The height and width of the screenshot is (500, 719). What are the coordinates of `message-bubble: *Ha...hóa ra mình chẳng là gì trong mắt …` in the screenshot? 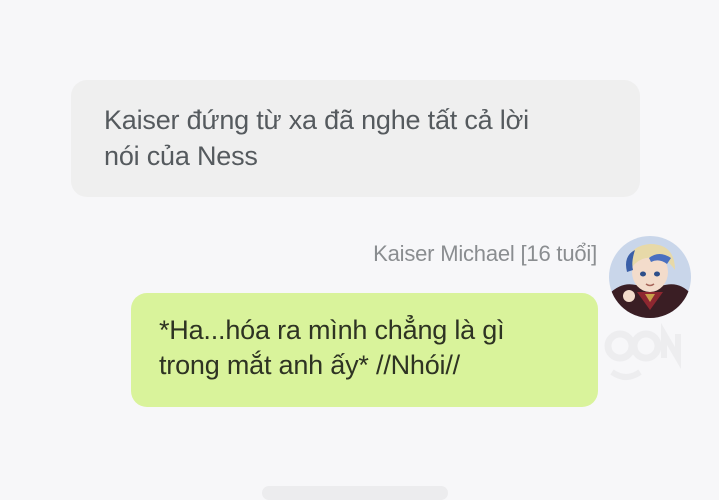 It's located at (364, 350).